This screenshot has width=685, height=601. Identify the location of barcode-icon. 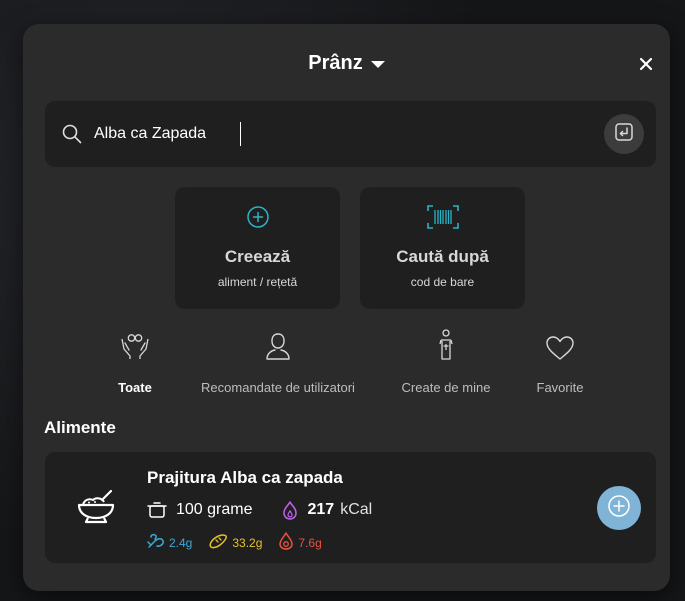
(443, 217).